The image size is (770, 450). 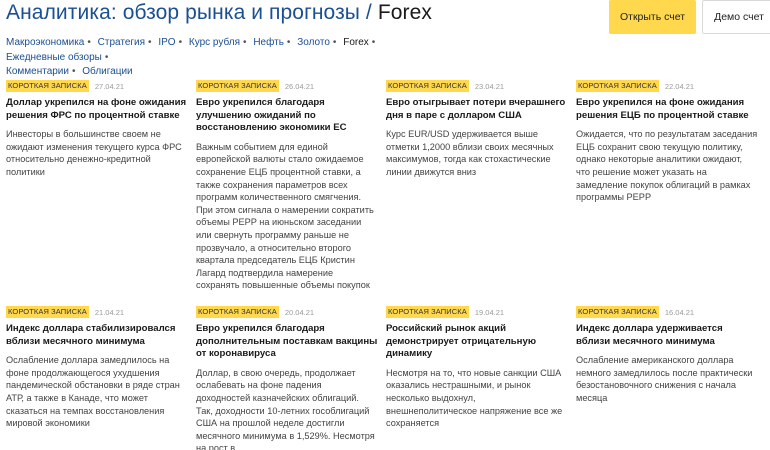 What do you see at coordinates (679, 86) in the screenshot?
I see `news-date: 22.04.21` at bounding box center [679, 86].